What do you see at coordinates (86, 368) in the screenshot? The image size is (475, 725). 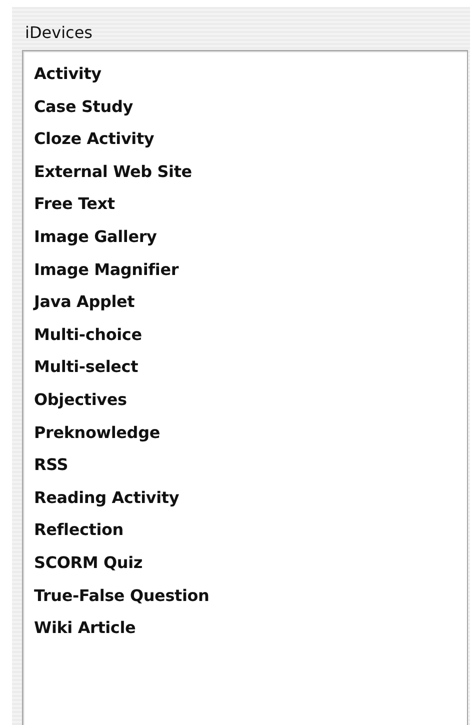 I see `list-item: Multi-select` at bounding box center [86, 368].